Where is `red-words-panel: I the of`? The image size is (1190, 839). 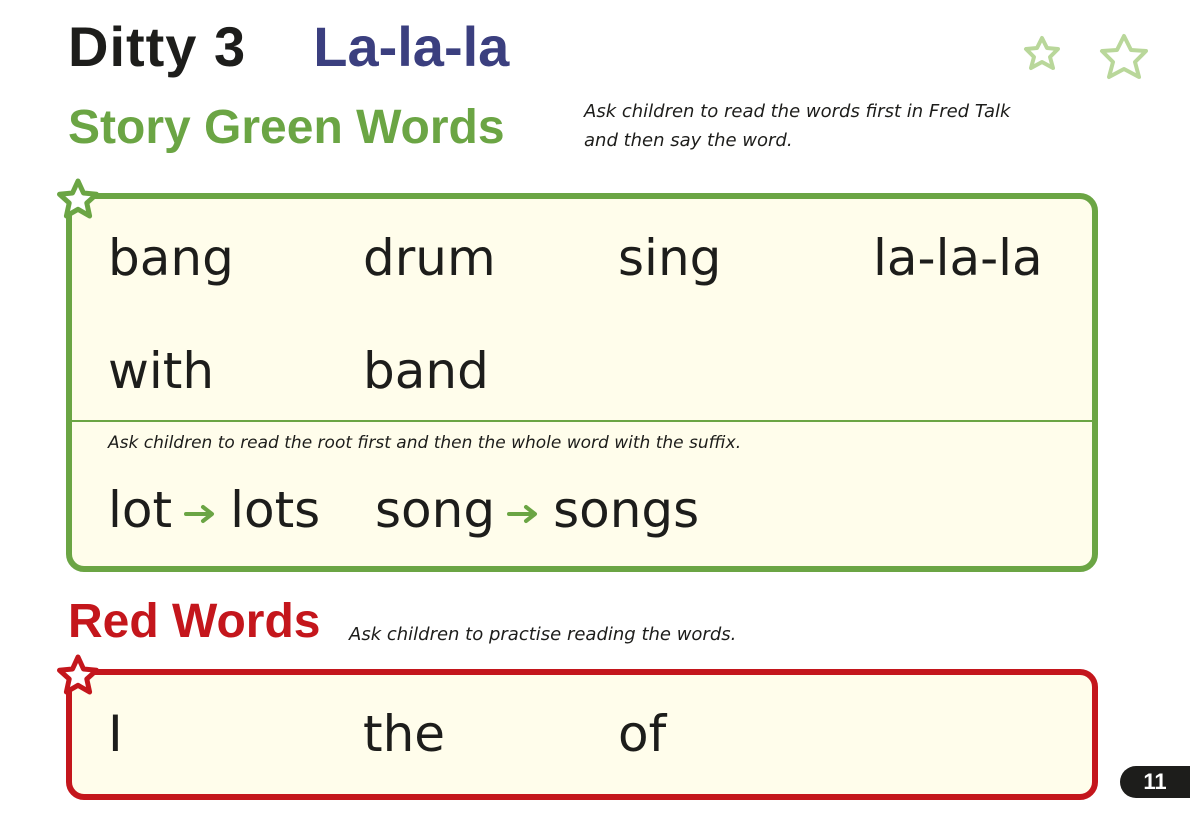 red-words-panel: I the of is located at coordinates (582, 734).